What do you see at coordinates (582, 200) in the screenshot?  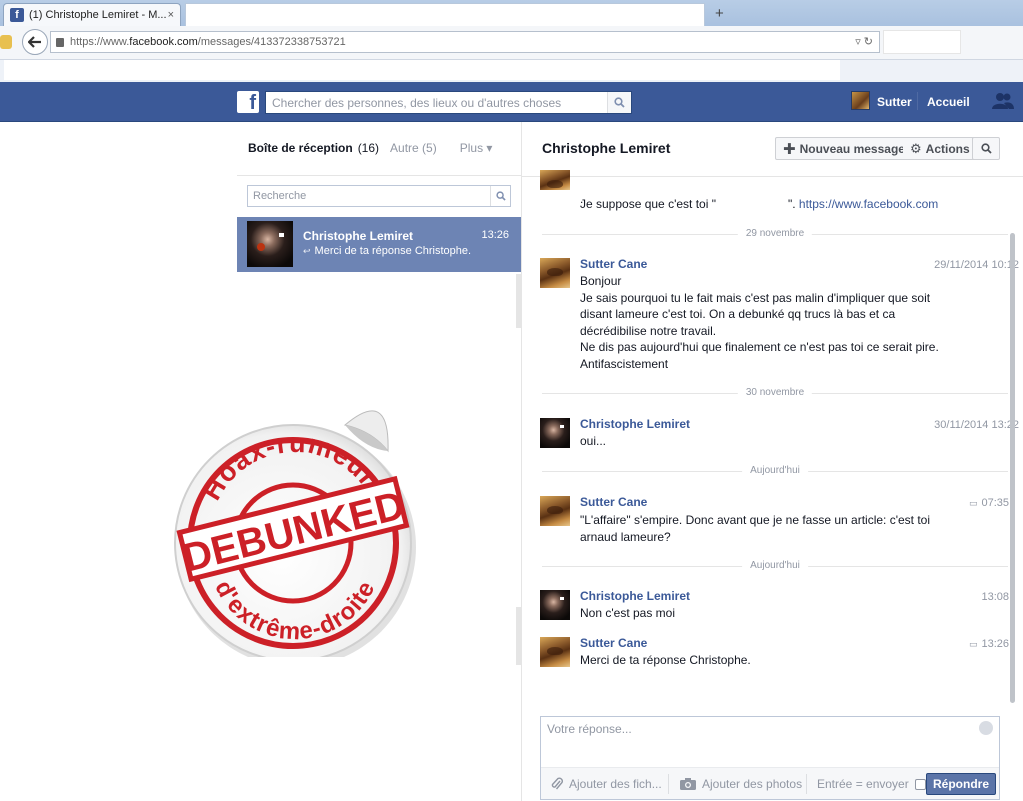 I see `message-tail: .` at bounding box center [582, 200].